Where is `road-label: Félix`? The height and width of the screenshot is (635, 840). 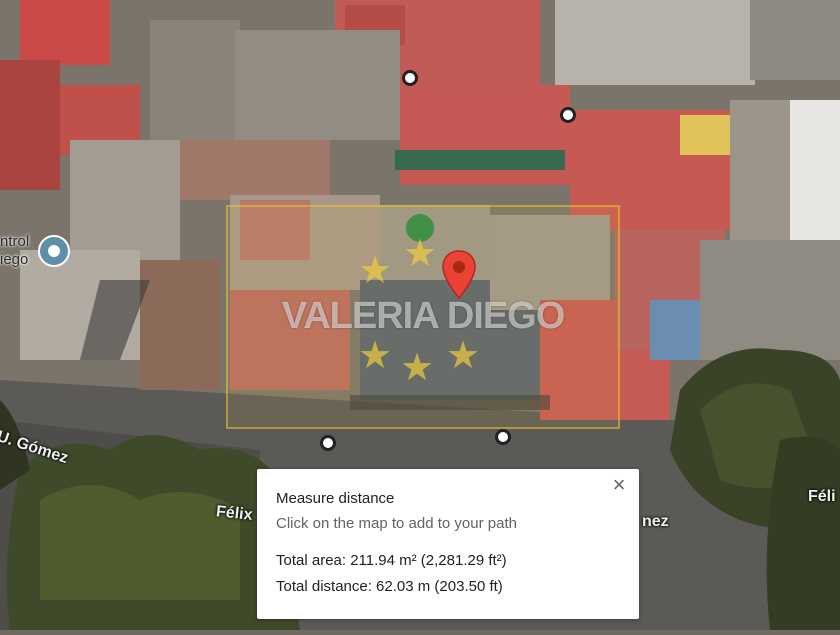 road-label: Félix is located at coordinates (234, 513).